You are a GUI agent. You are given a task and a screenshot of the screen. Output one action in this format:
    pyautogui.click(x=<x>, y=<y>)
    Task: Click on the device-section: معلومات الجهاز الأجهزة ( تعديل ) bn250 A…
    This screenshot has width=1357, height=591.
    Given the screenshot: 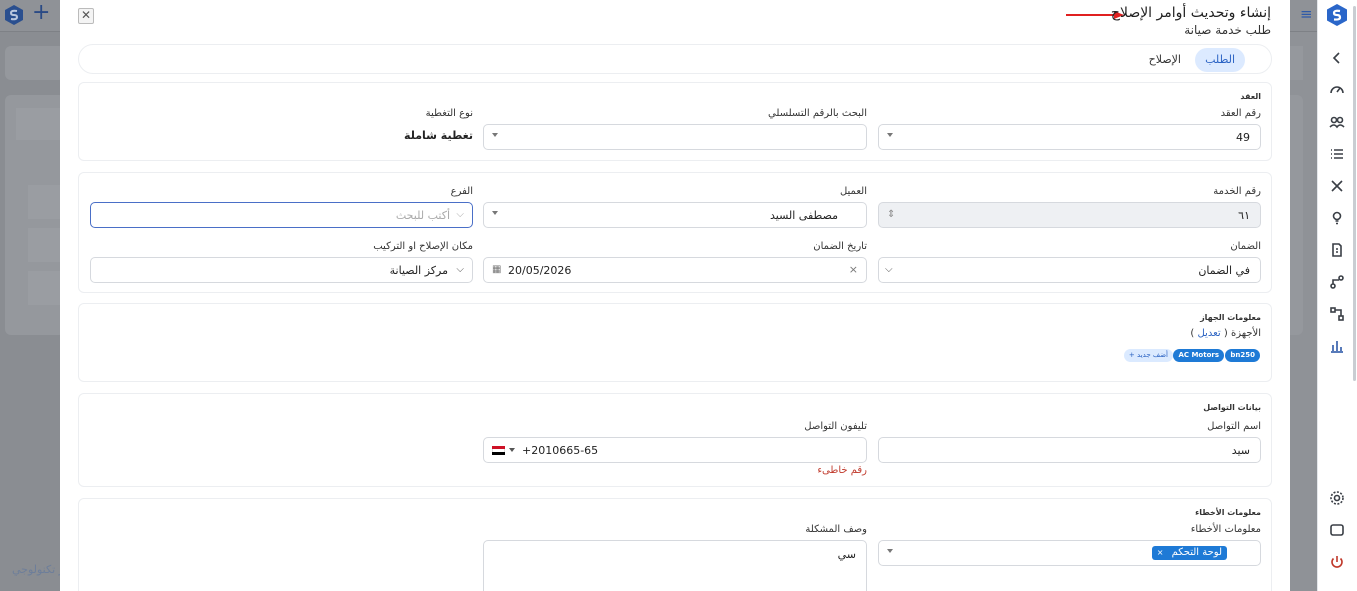 What is the action you would take?
    pyautogui.click(x=675, y=342)
    